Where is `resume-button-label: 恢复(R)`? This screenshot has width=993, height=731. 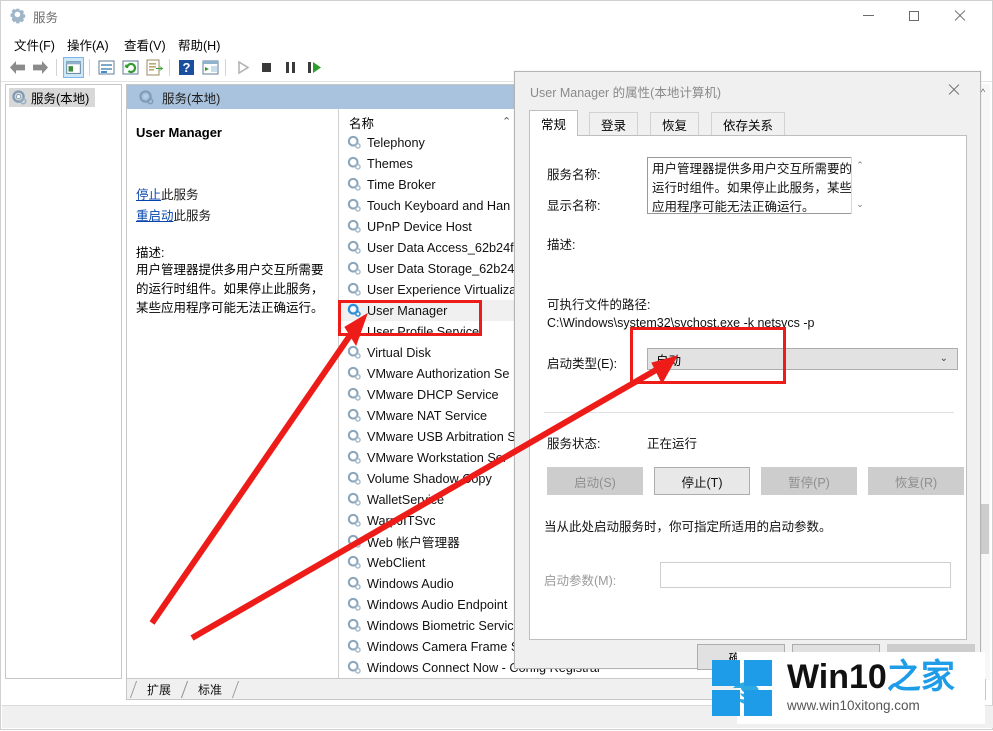
resume-button-label: 恢复(R) is located at coordinates (916, 482).